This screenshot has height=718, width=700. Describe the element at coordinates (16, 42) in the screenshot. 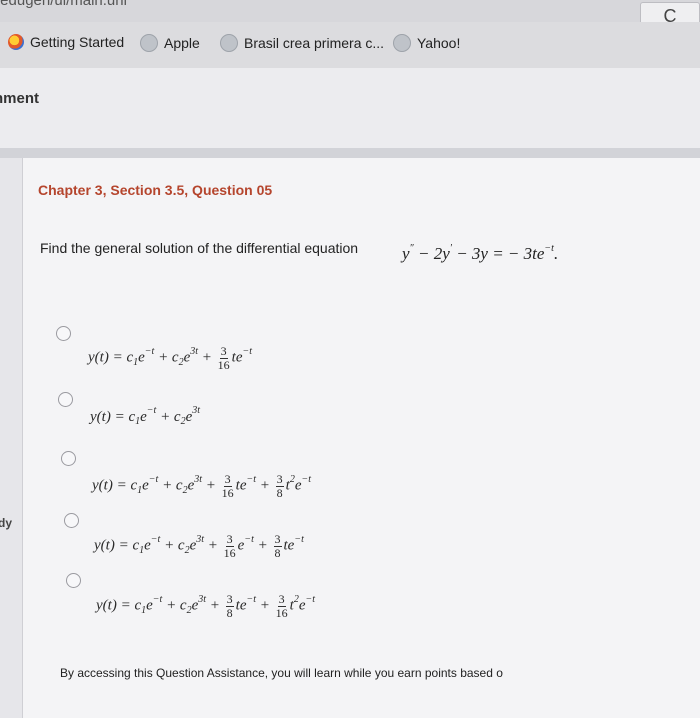

I see `firefox-icon` at that location.